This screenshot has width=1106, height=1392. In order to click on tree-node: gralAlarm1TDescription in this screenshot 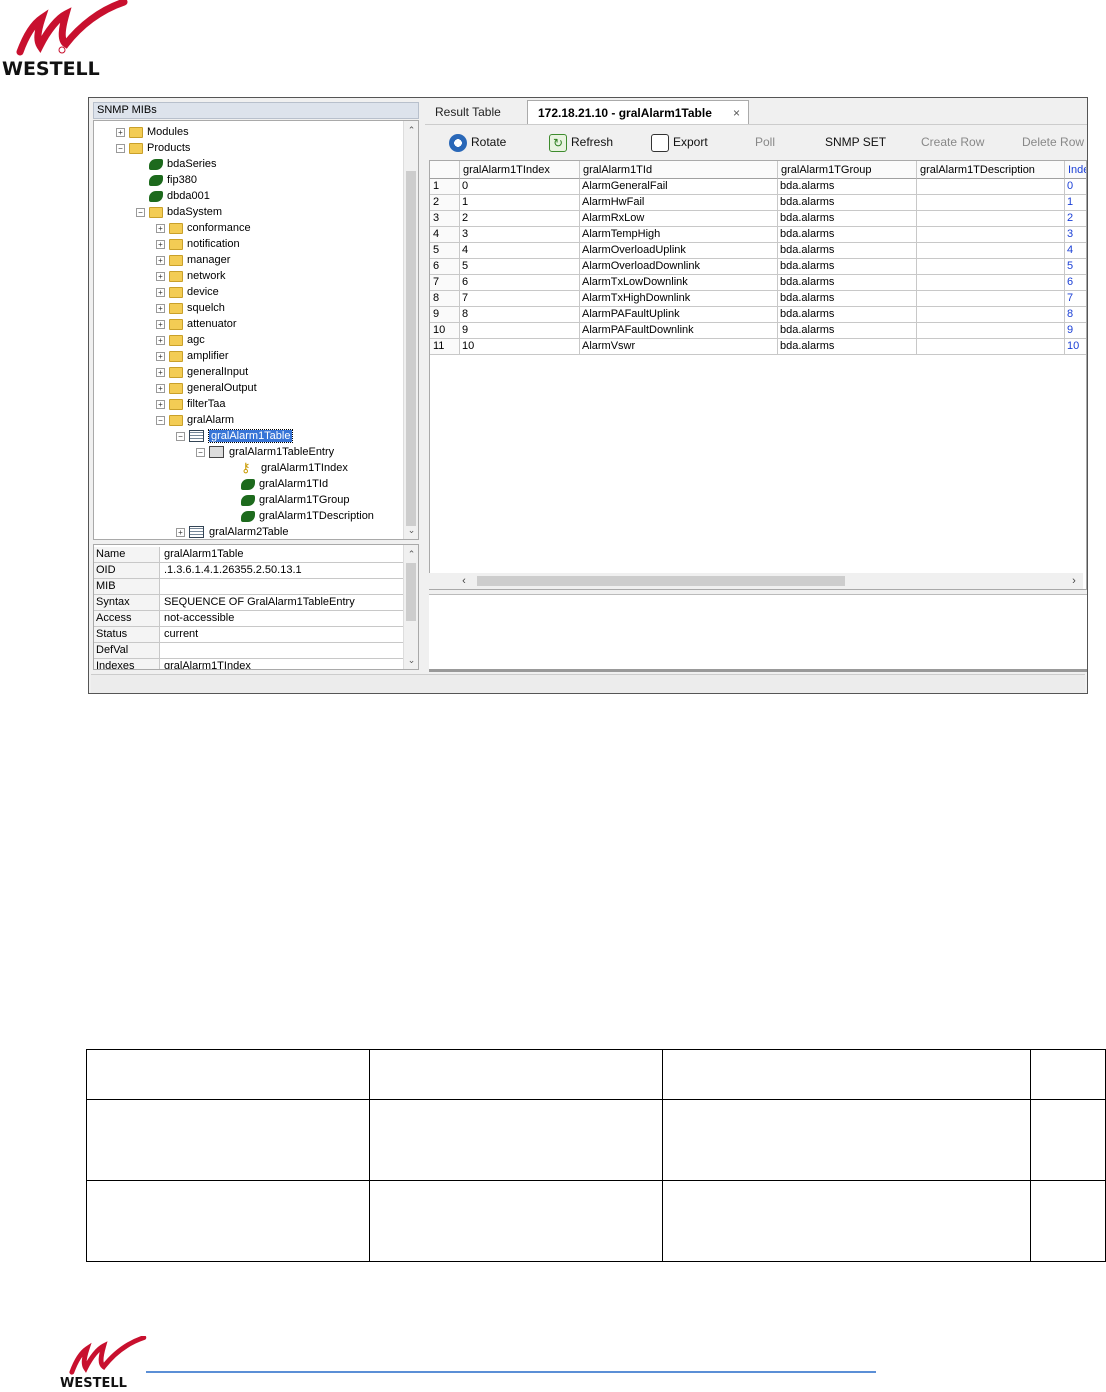, I will do `click(301, 516)`.